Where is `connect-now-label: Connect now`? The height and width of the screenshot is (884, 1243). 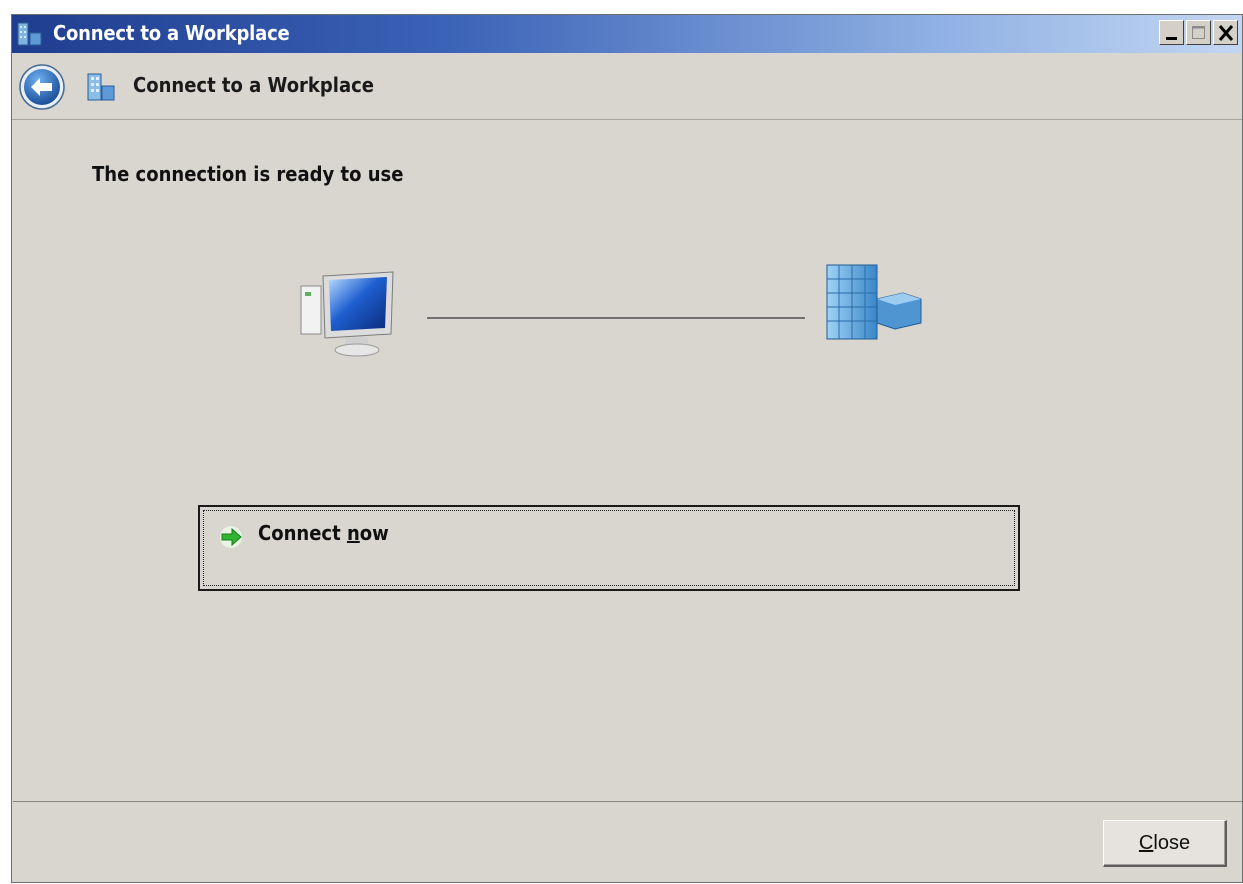 connect-now-label: Connect now is located at coordinates (323, 533).